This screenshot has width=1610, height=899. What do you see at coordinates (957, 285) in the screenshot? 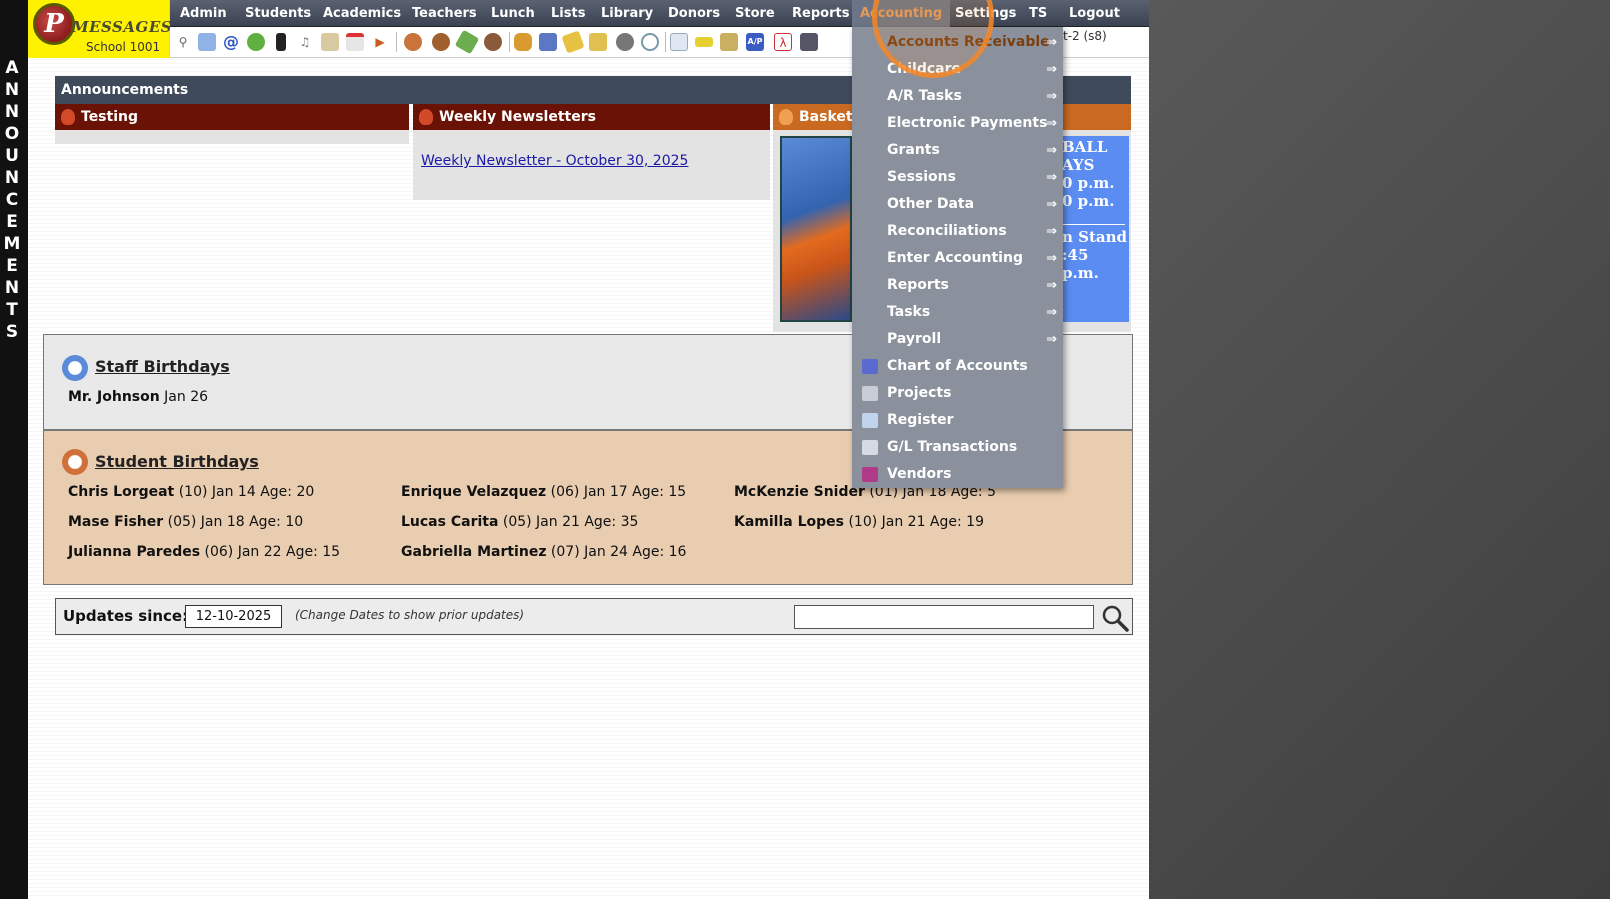
I see `menu-item-reports: Reports ⇒` at bounding box center [957, 285].